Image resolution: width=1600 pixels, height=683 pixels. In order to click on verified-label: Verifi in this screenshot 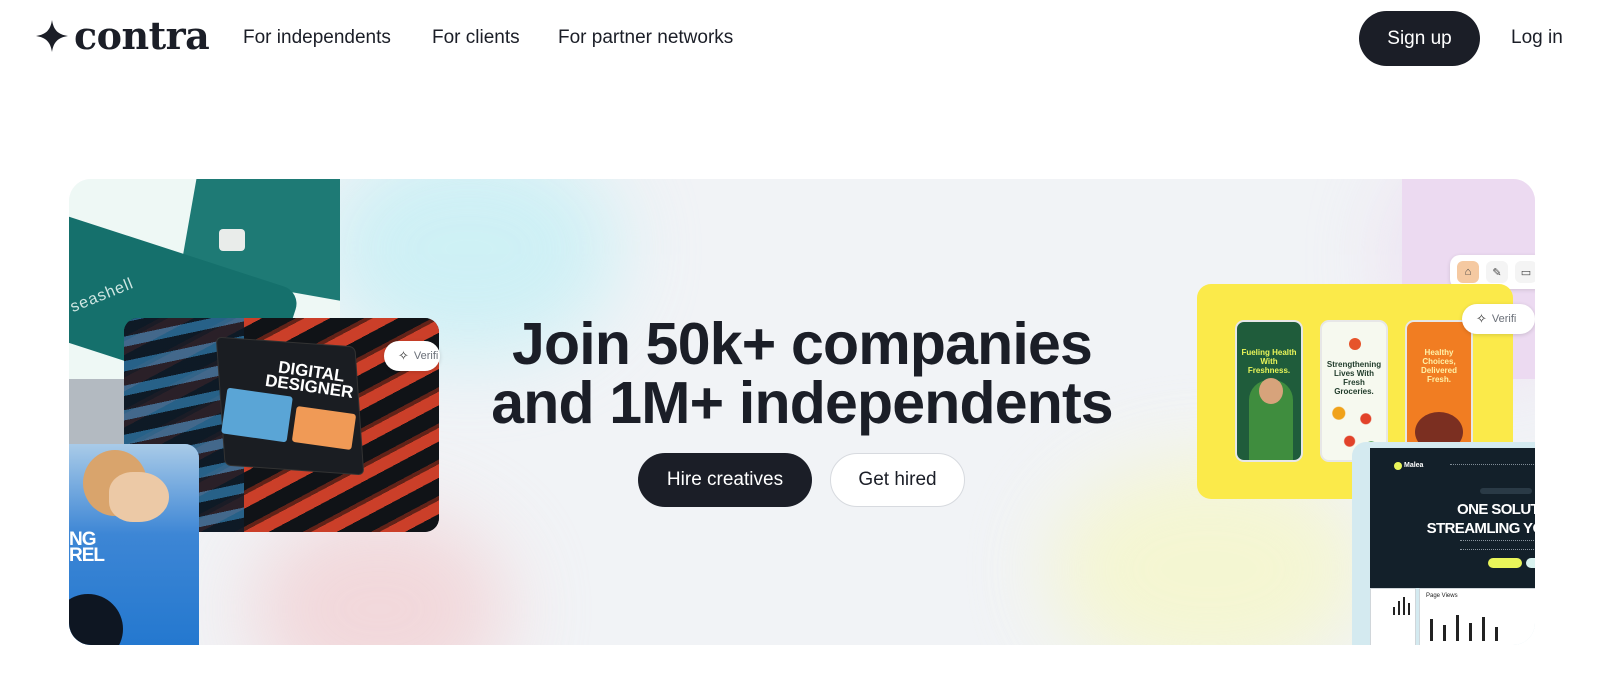, I will do `click(1504, 319)`.